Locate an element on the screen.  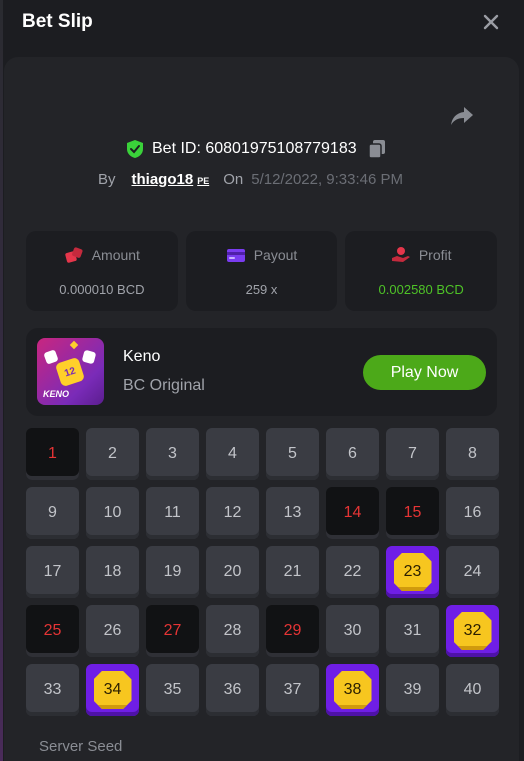
tile-number: 31 is located at coordinates (412, 630).